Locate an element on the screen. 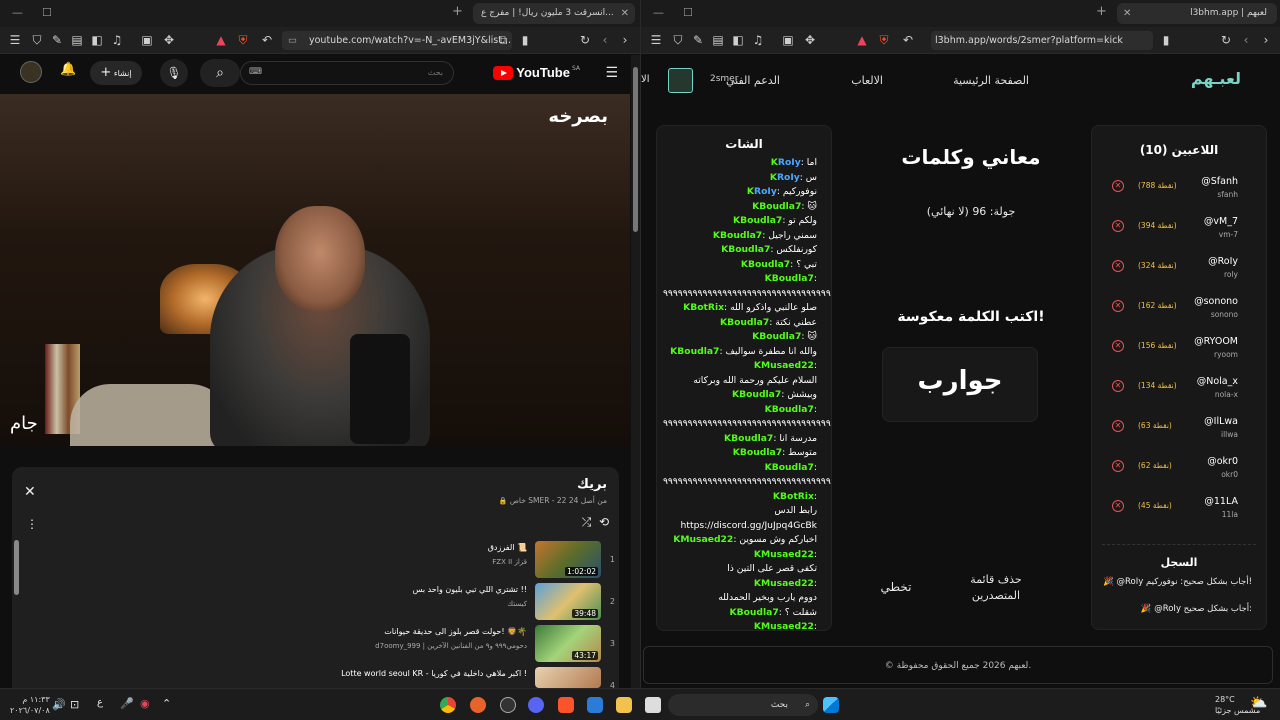  youtube-logo: YouTube SA is located at coordinates (536, 72).